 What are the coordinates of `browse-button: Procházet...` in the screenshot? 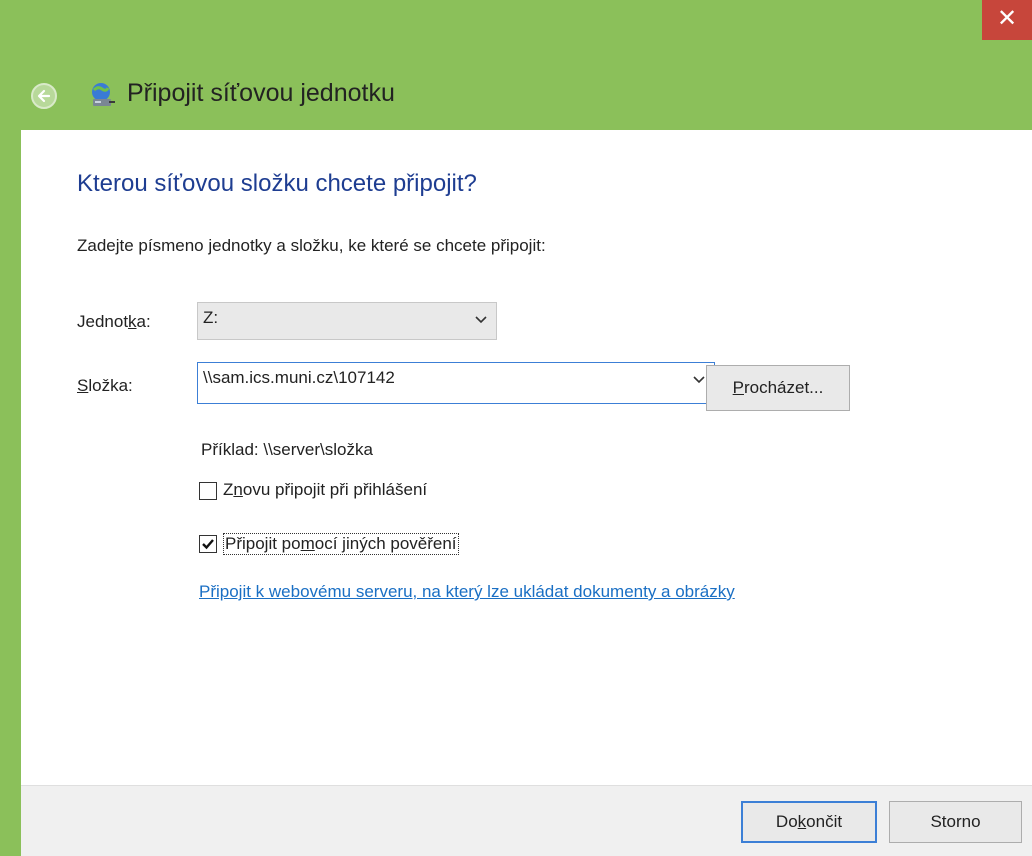 It's located at (778, 388).